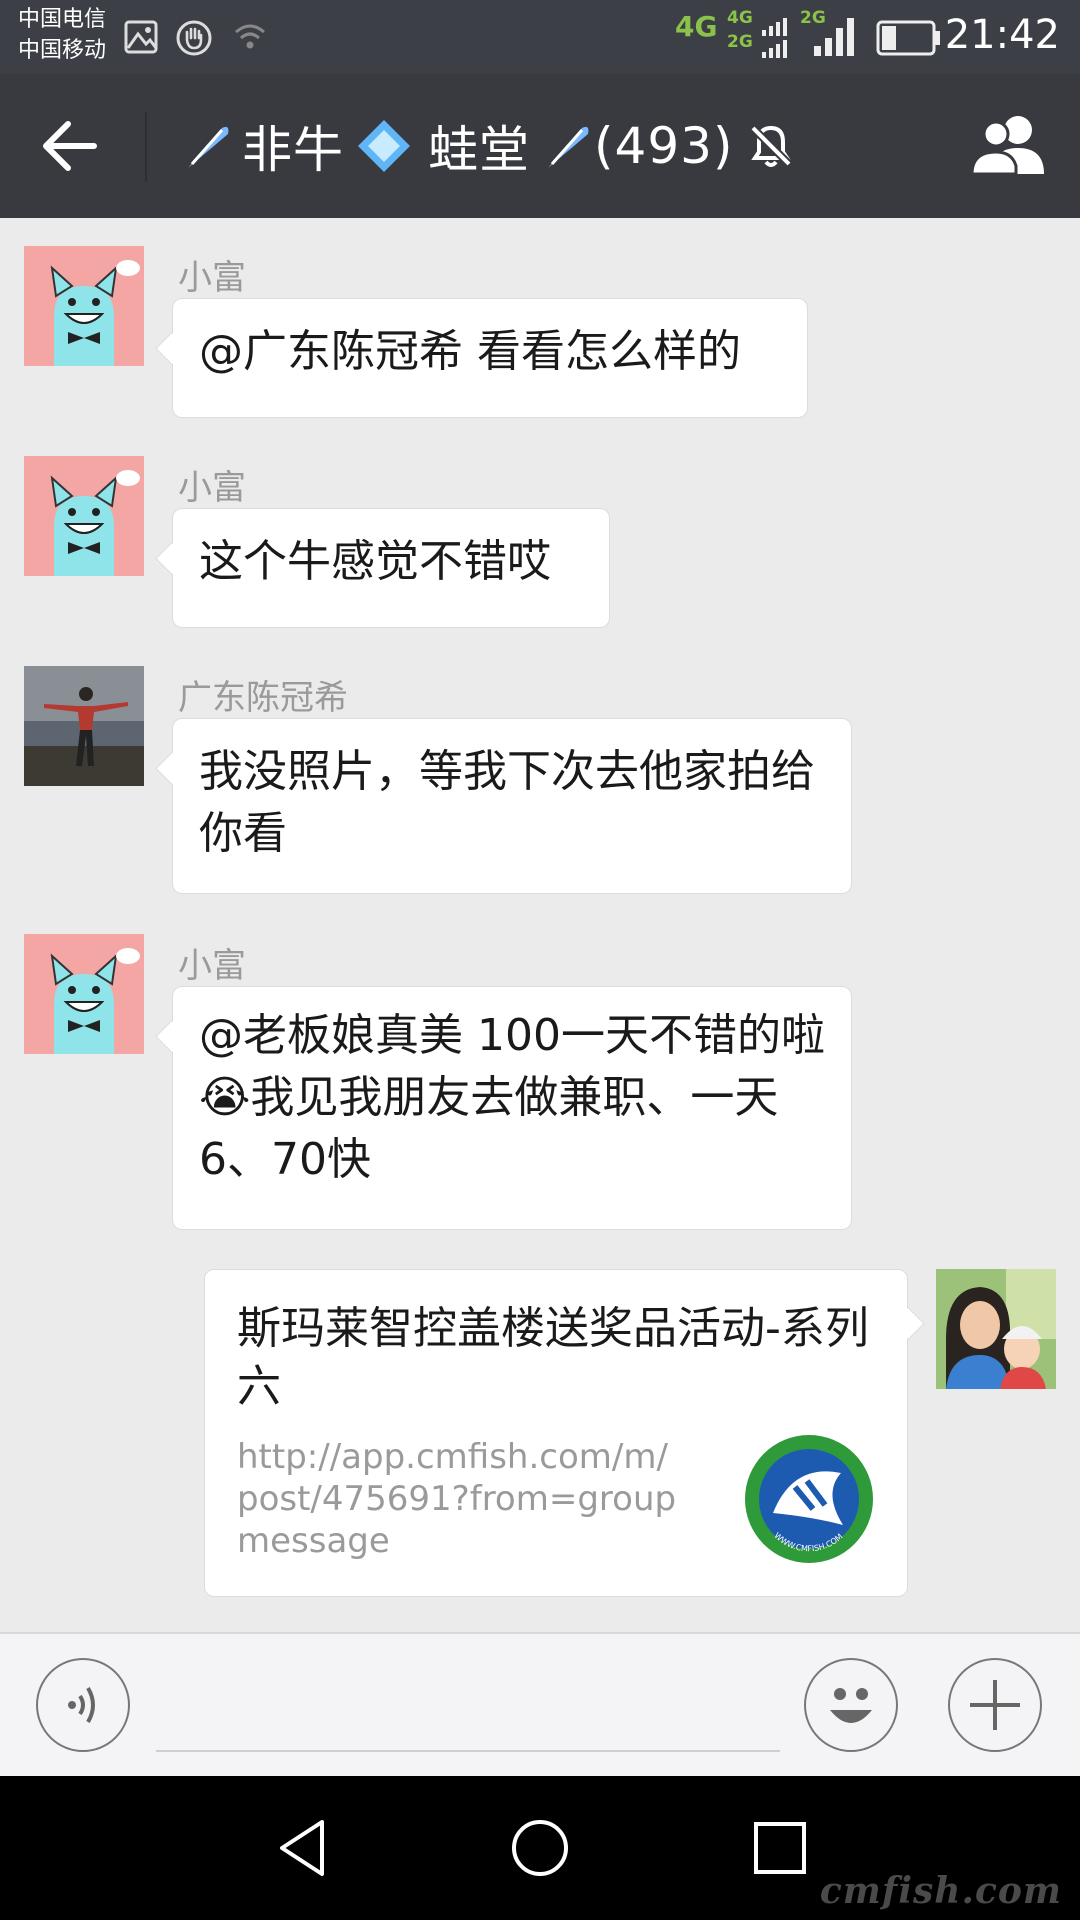 This screenshot has height=1920, width=1080. Describe the element at coordinates (908, 38) in the screenshot. I see `battery-icon` at that location.